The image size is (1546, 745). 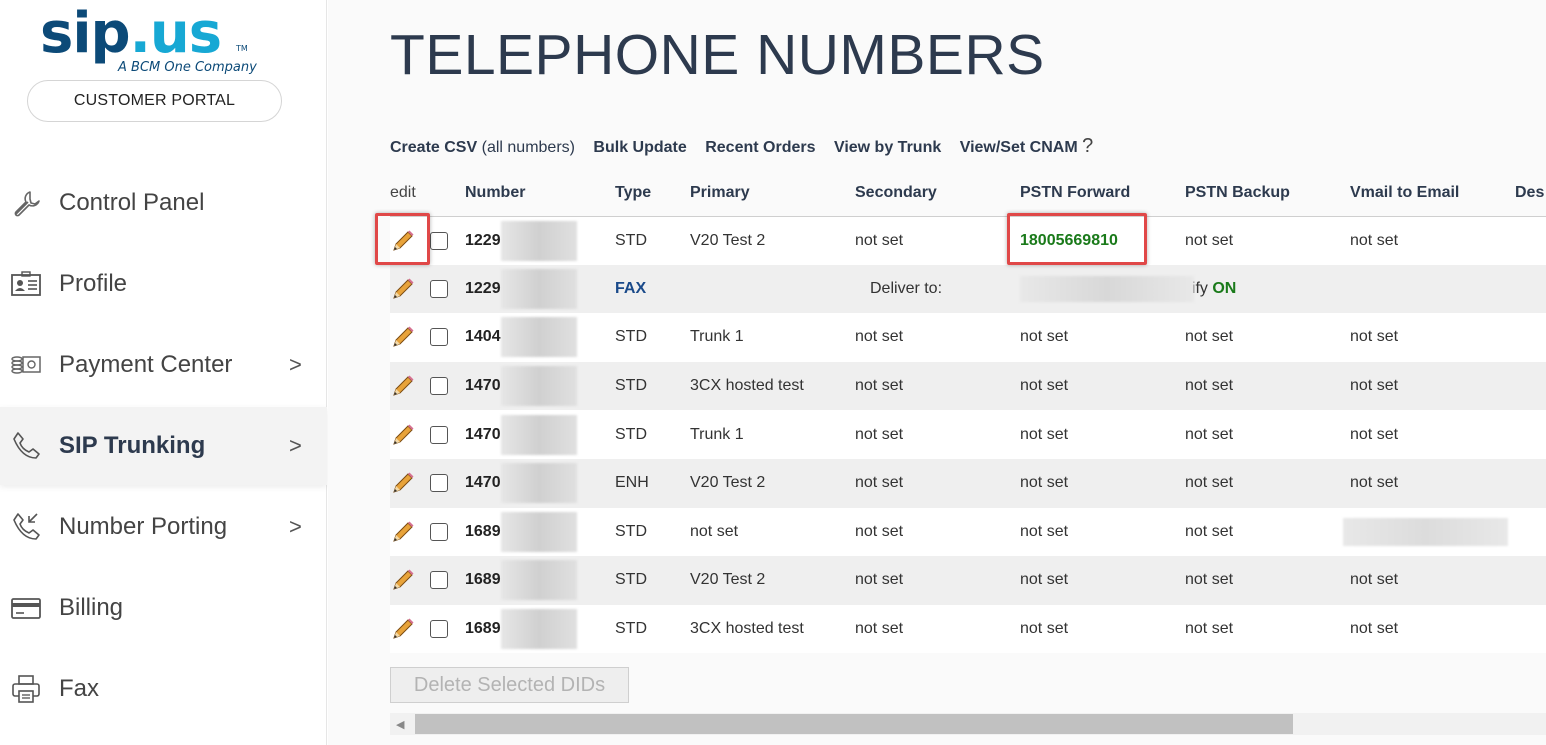 What do you see at coordinates (242, 48) in the screenshot?
I see `logo-trademark: TM` at bounding box center [242, 48].